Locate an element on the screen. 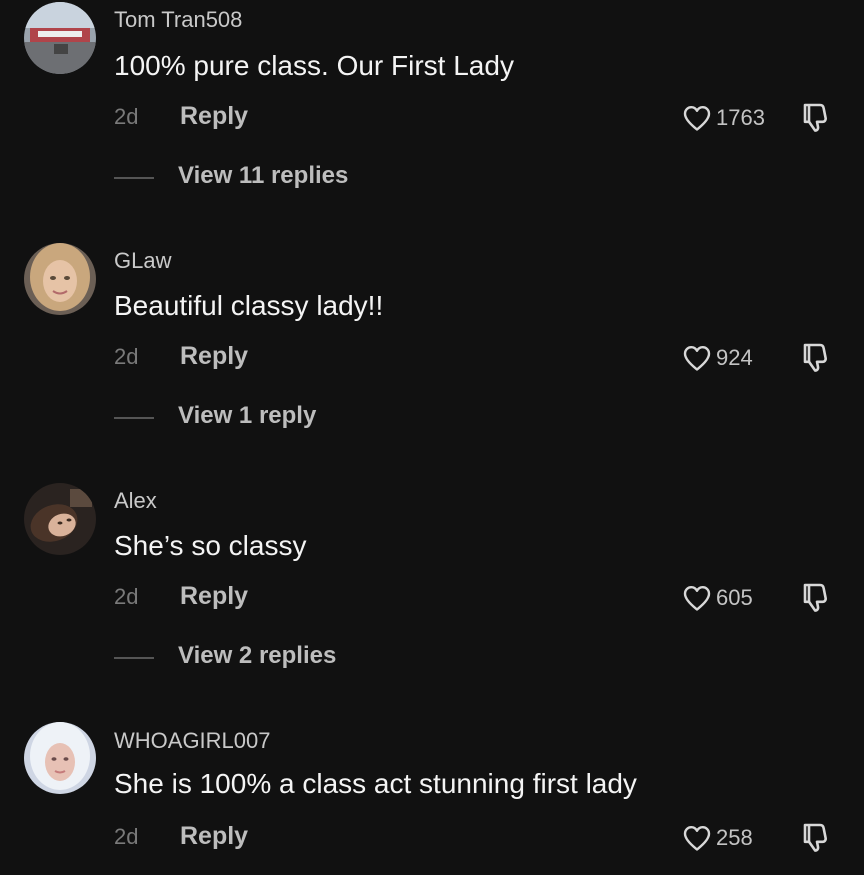 The height and width of the screenshot is (875, 864). like-count: 924 is located at coordinates (734, 357).